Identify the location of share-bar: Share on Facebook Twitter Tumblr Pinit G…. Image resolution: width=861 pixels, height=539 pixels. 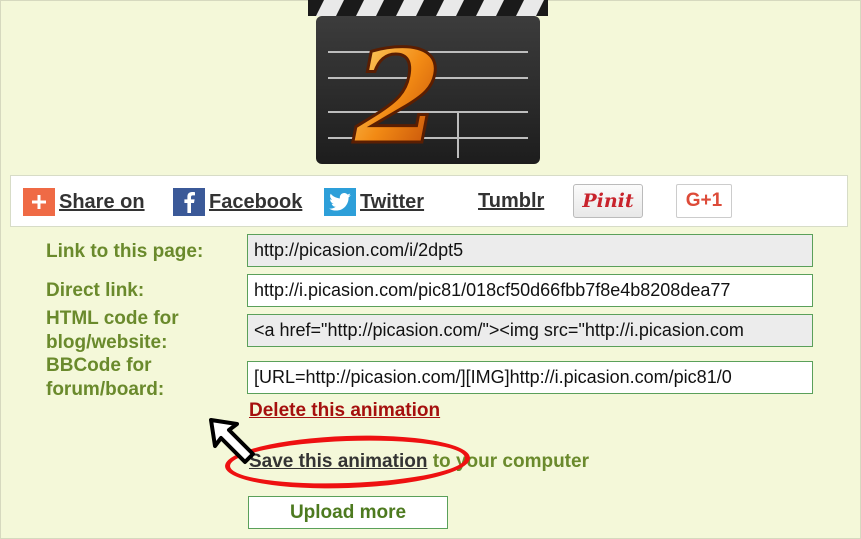
(429, 201).